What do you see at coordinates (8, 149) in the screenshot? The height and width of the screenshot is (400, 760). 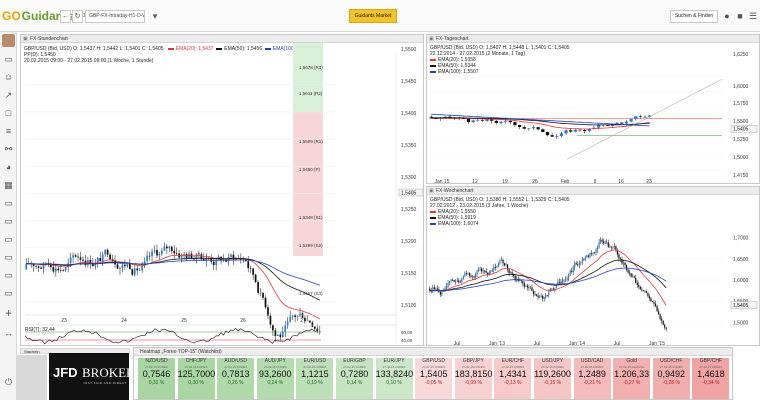 I see `link-icon: ⚯` at bounding box center [8, 149].